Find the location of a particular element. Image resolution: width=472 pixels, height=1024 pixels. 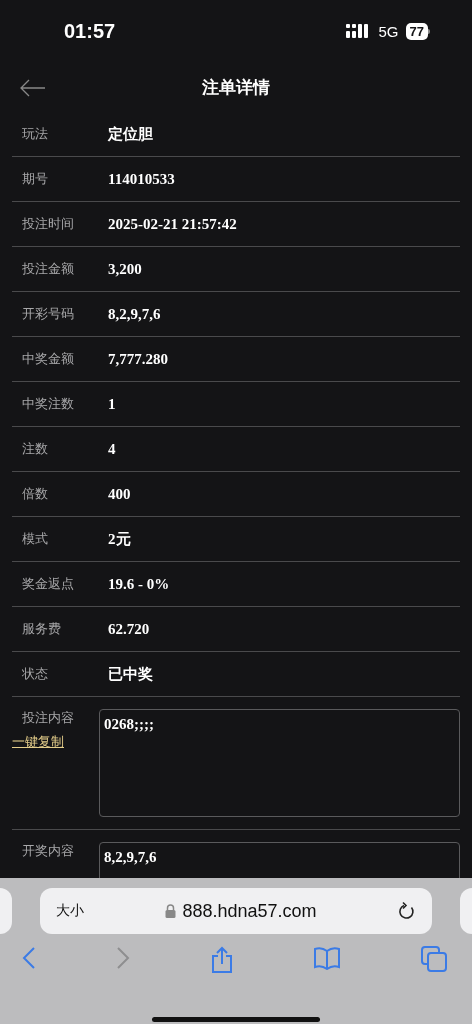

back-icon is located at coordinates (29, 958).